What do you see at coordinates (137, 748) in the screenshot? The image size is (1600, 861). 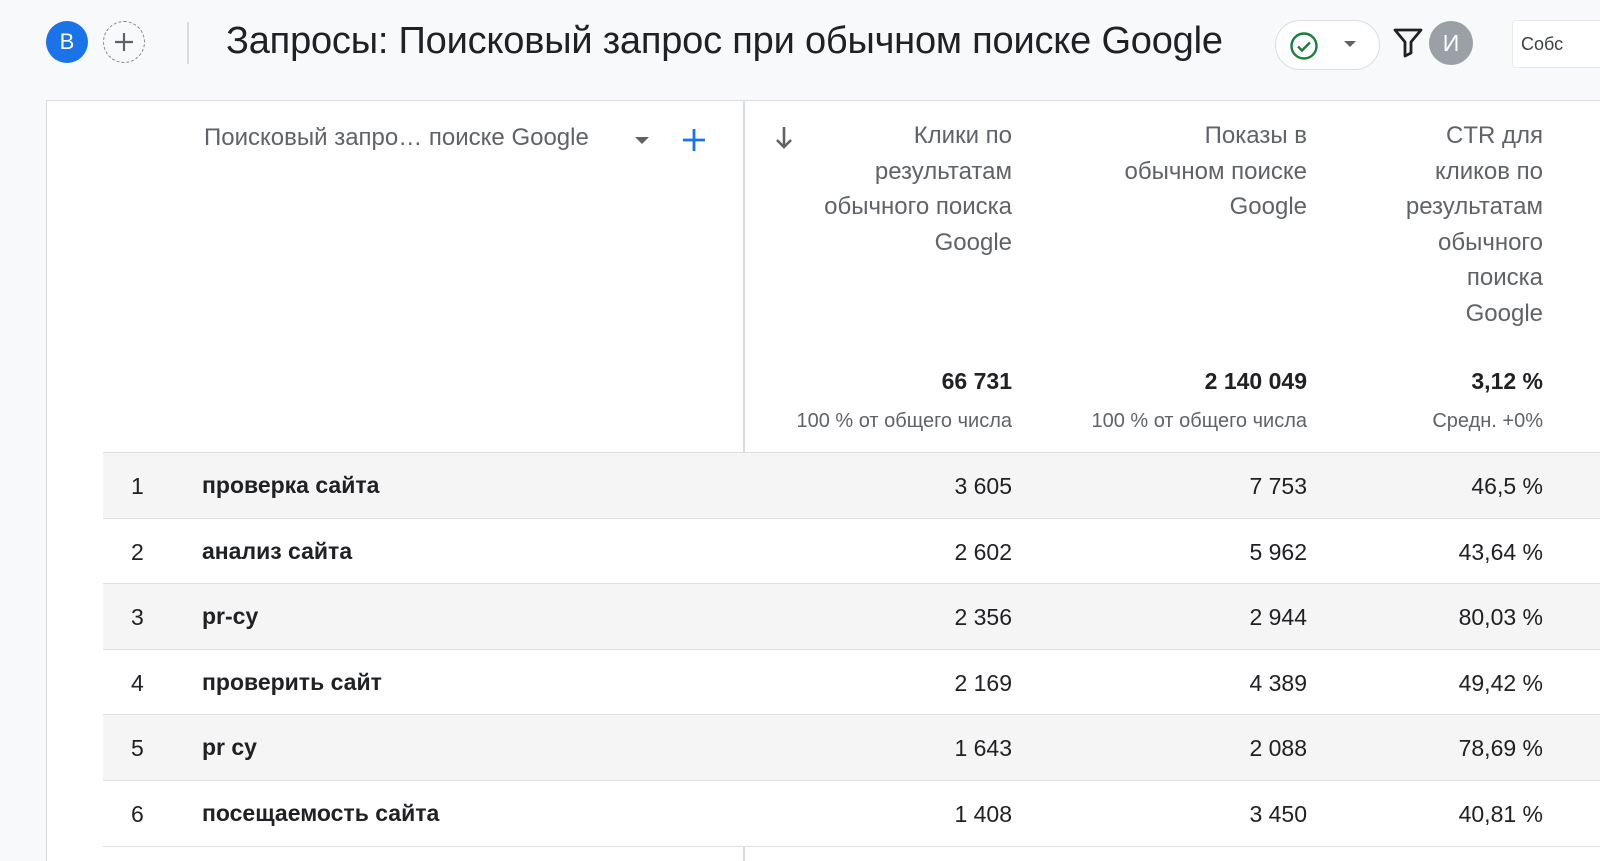 I see `row-number: 5` at bounding box center [137, 748].